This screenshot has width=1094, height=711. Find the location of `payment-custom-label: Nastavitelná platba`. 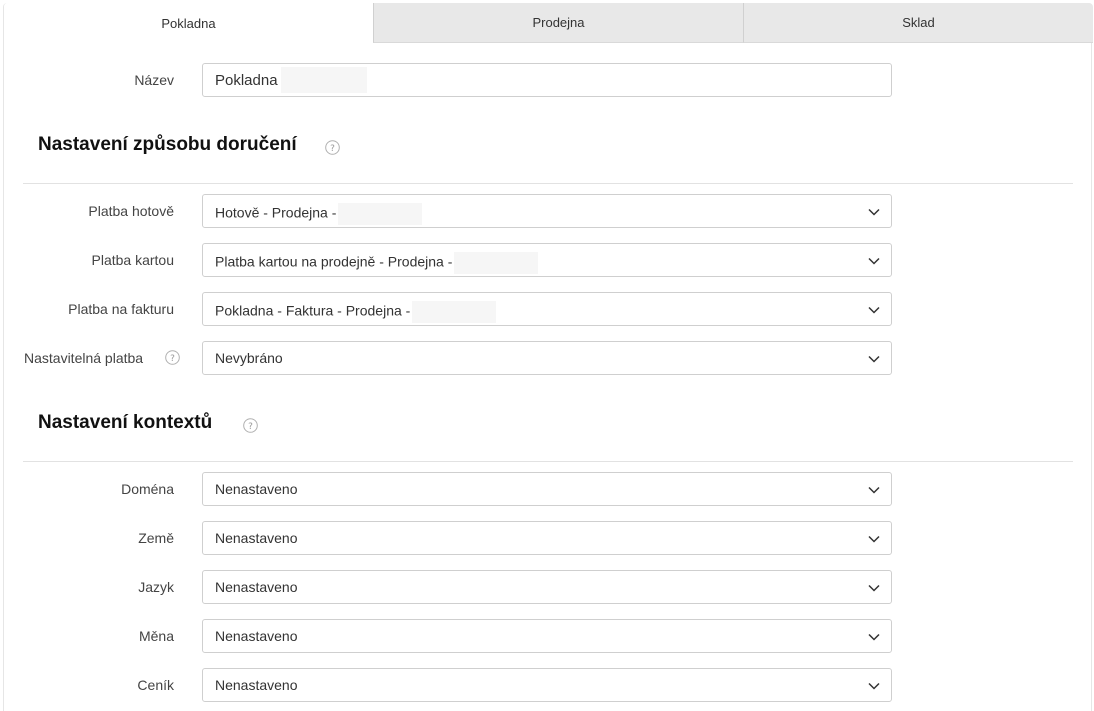

payment-custom-label: Nastavitelná platba is located at coordinates (84, 358).